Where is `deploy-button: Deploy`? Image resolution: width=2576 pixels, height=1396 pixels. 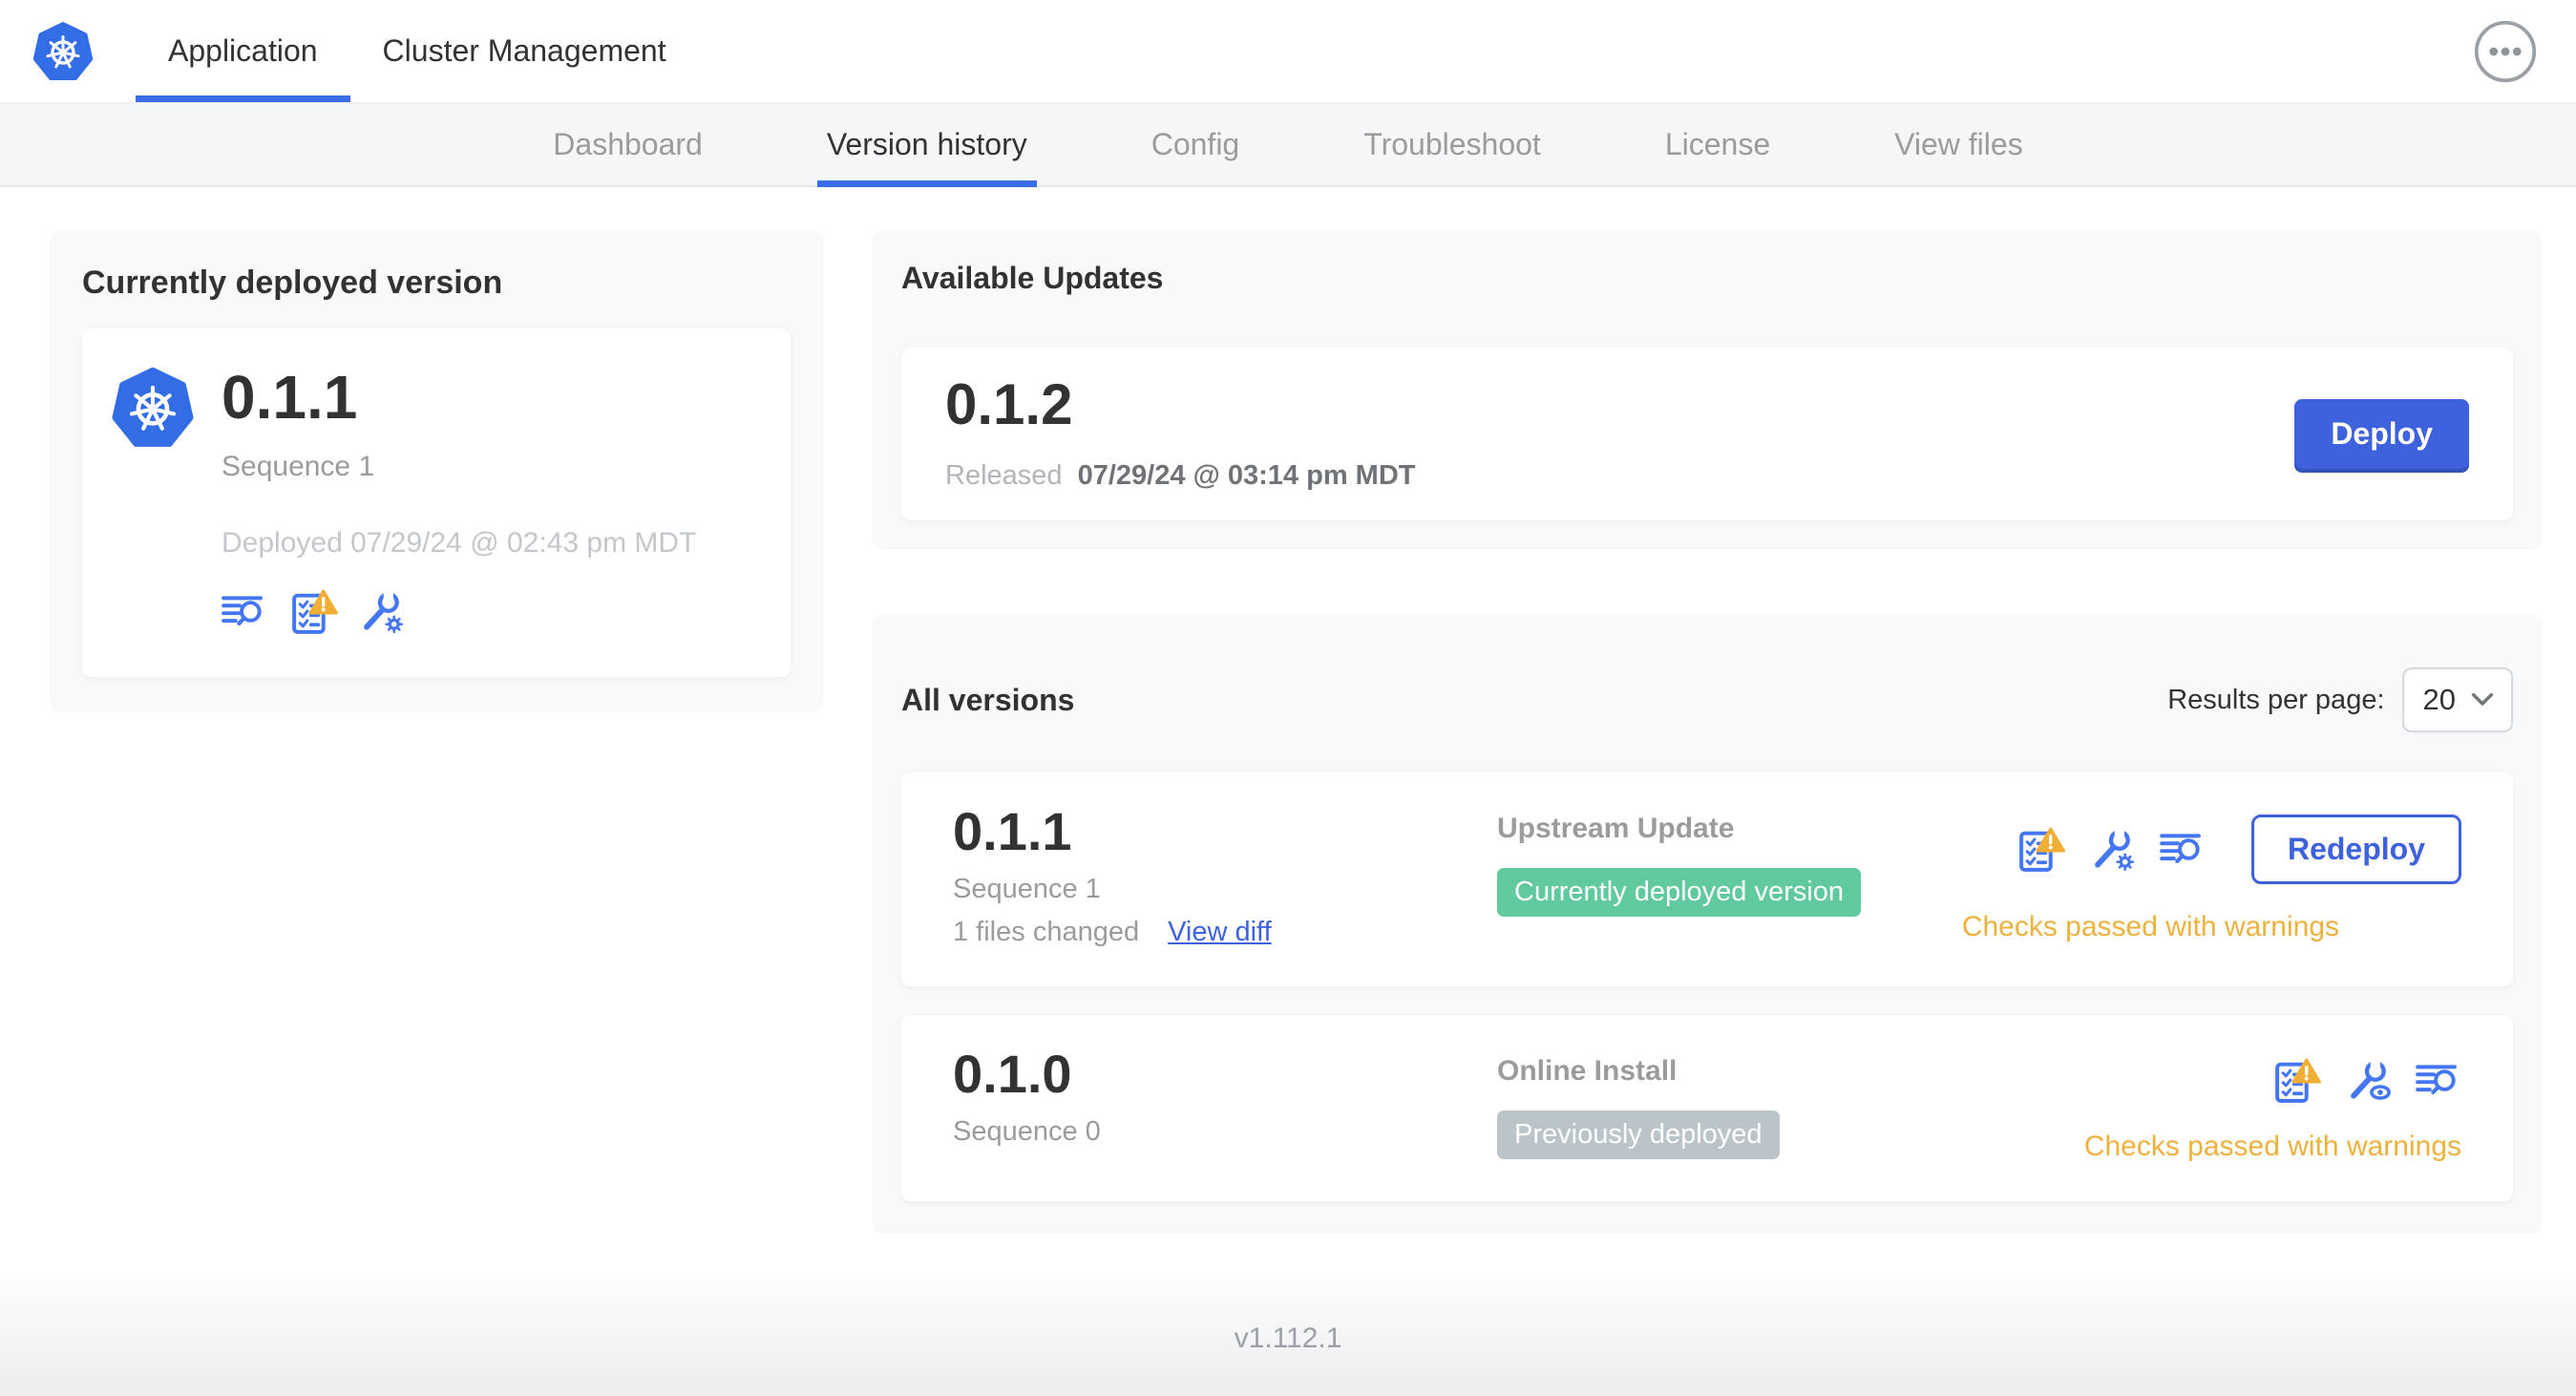
deploy-button: Deploy is located at coordinates (2381, 434).